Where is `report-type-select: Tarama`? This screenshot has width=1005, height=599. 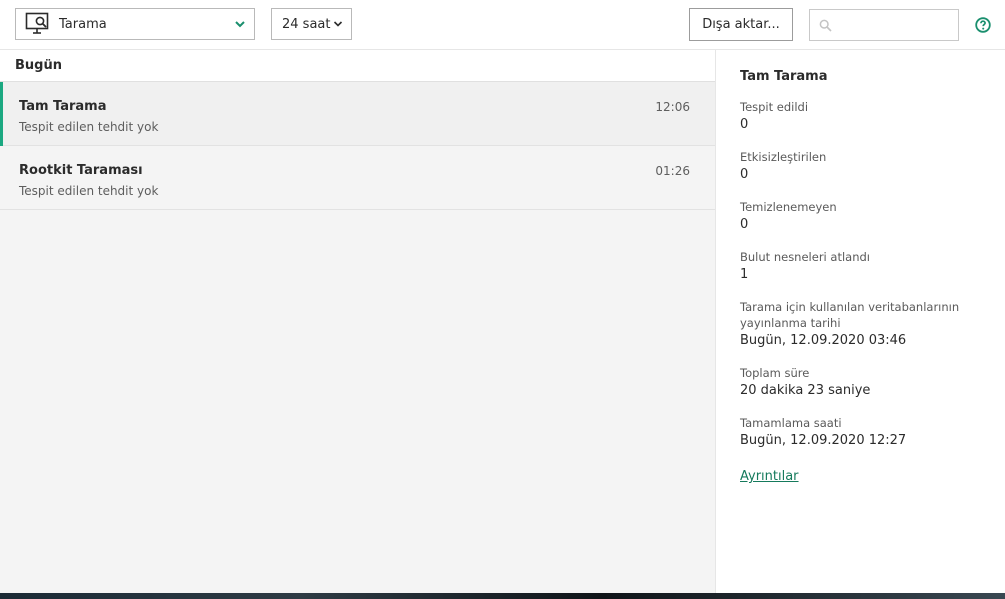
report-type-select: Tarama is located at coordinates (135, 24).